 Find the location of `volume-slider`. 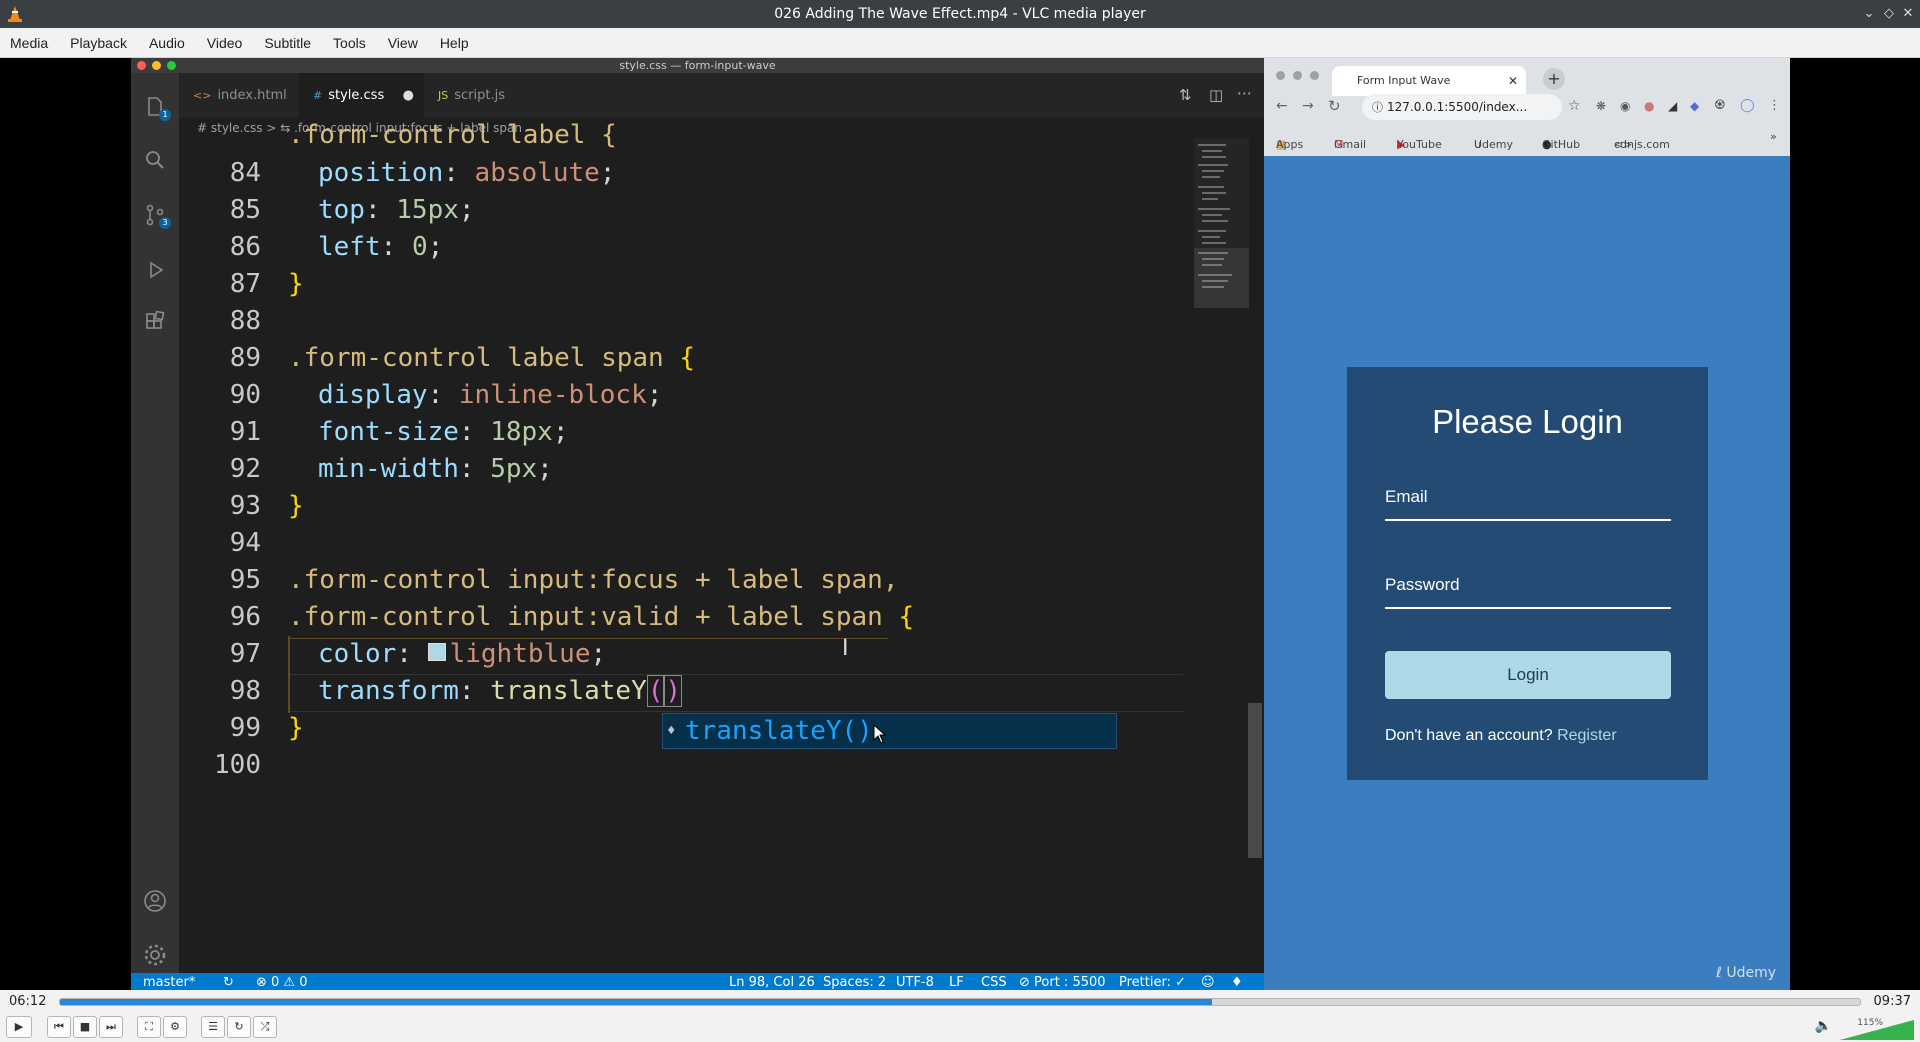

volume-slider is located at coordinates (1877, 1030).